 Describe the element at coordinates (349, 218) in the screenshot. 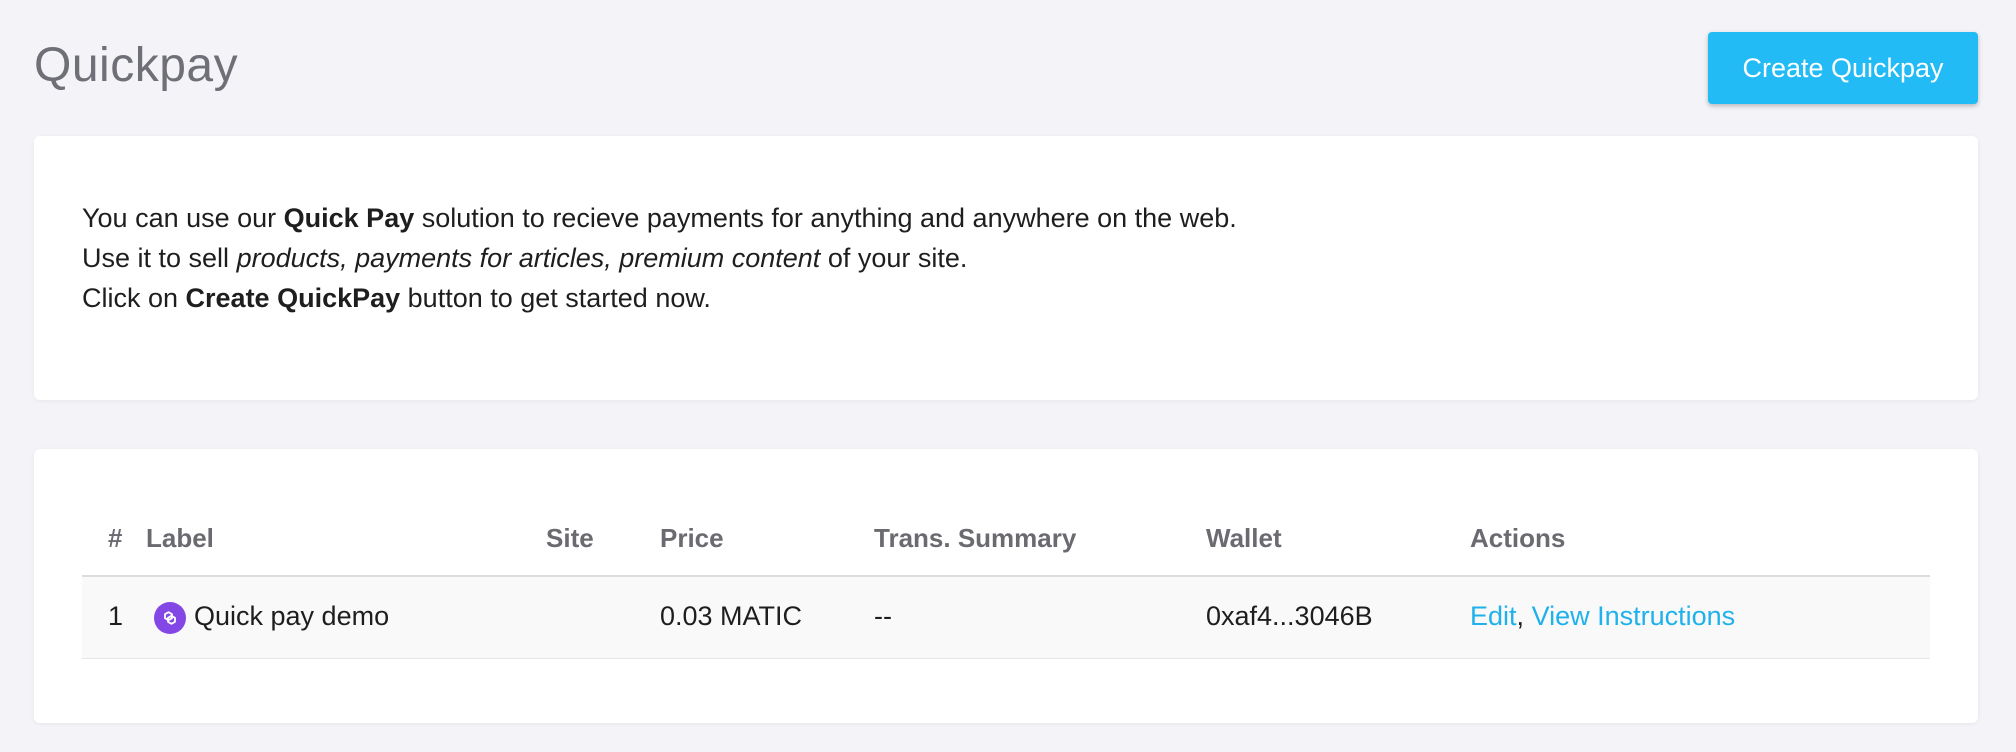

I see `info-bold-quick-pay: Quick Pay` at that location.